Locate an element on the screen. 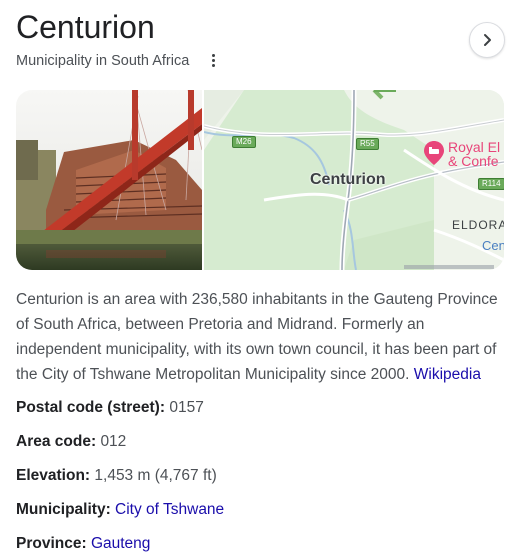  map-poi-label: Royal El & Confe is located at coordinates (474, 154).